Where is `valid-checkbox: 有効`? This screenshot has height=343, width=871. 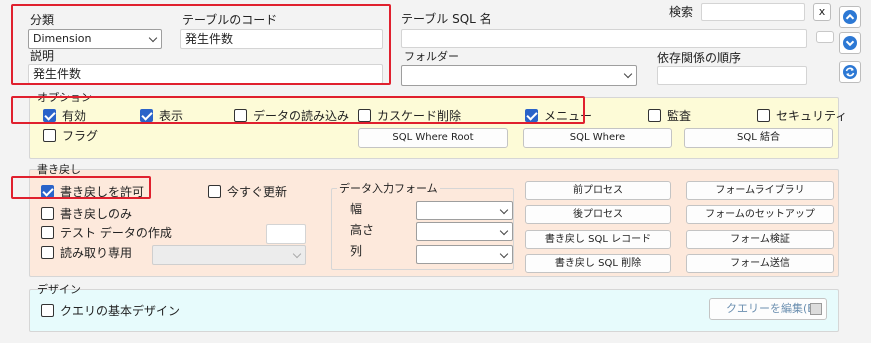 valid-checkbox: 有効 is located at coordinates (64, 115).